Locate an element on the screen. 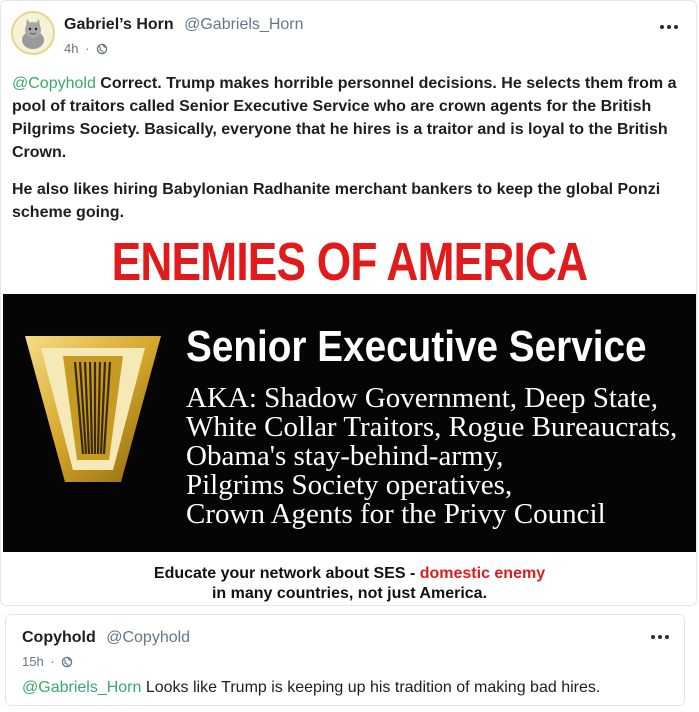 The height and width of the screenshot is (712, 699). aka-line: AKA: Shadow Government, Deep State, is located at coordinates (422, 398).